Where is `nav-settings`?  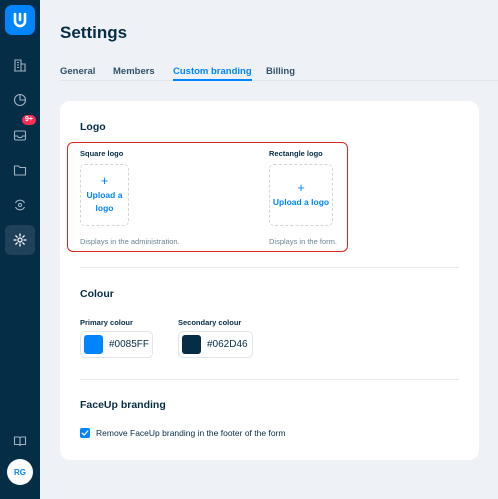 nav-settings is located at coordinates (20, 240).